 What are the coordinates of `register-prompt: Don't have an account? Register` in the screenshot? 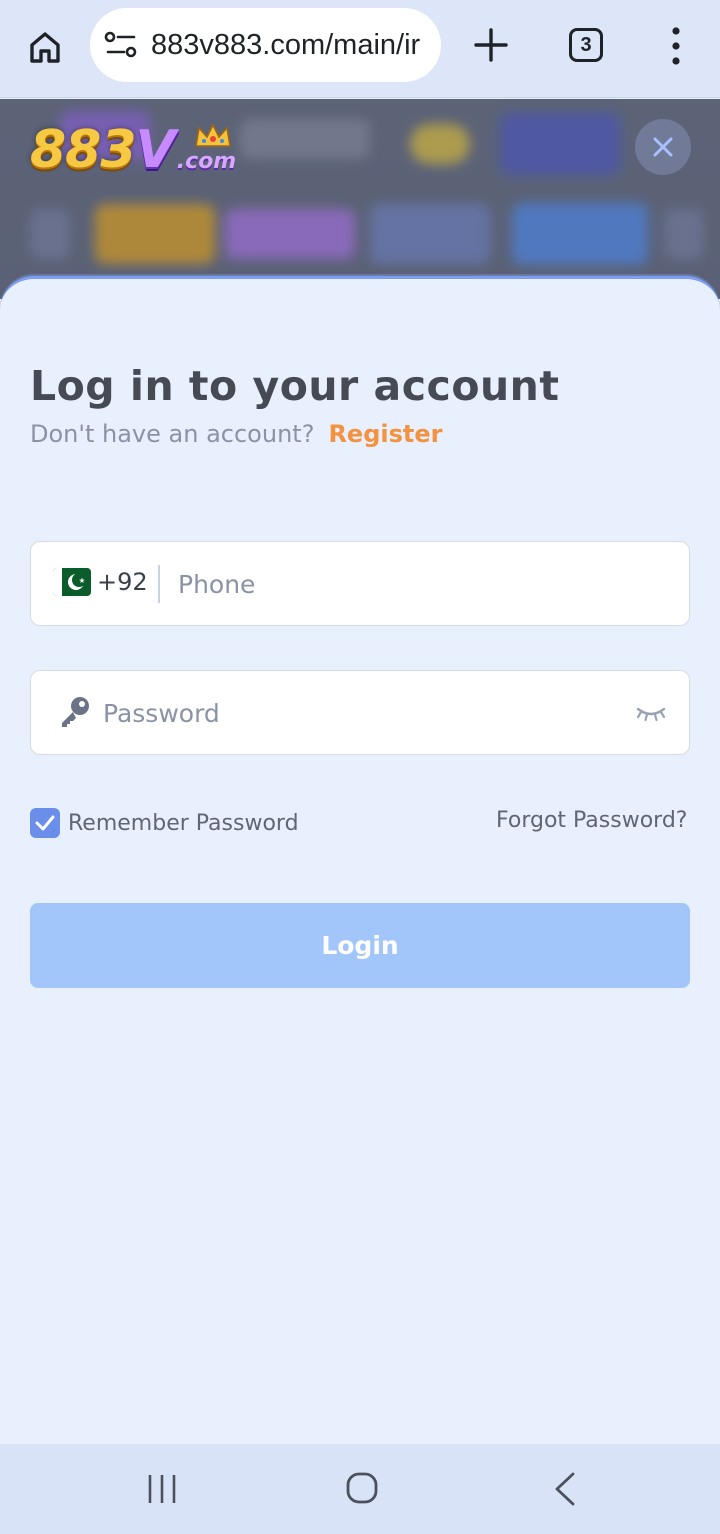 It's located at (236, 434).